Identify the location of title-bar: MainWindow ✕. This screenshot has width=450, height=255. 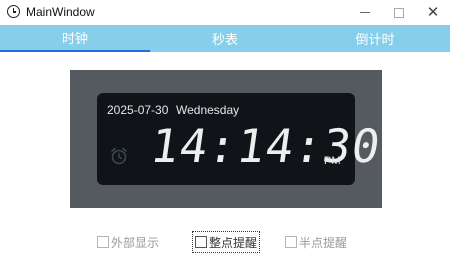
(225, 12).